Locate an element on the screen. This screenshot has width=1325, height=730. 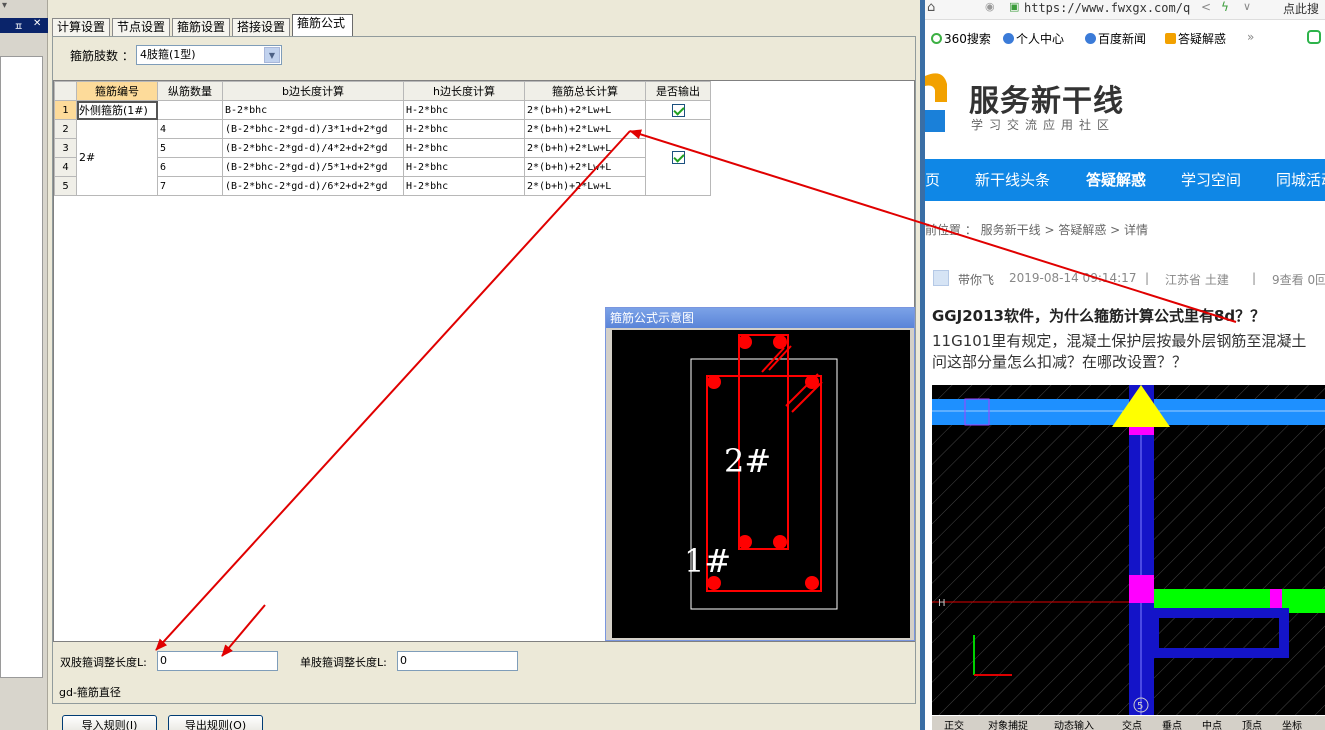
osnap-toggle: 对象捕捉 is located at coordinates (1008, 723).